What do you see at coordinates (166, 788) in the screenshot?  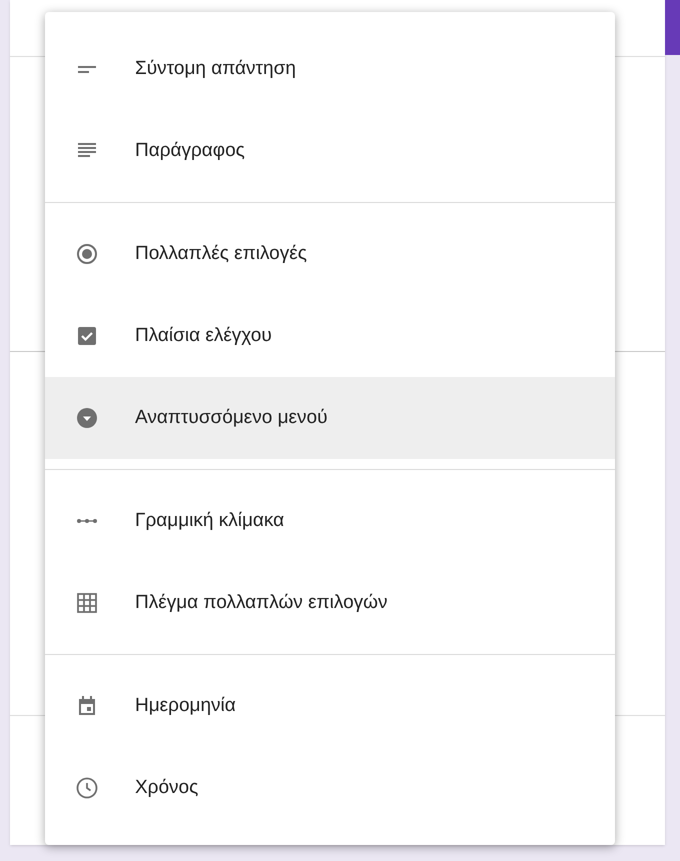 I see `menu-item-label: Χρόνος` at bounding box center [166, 788].